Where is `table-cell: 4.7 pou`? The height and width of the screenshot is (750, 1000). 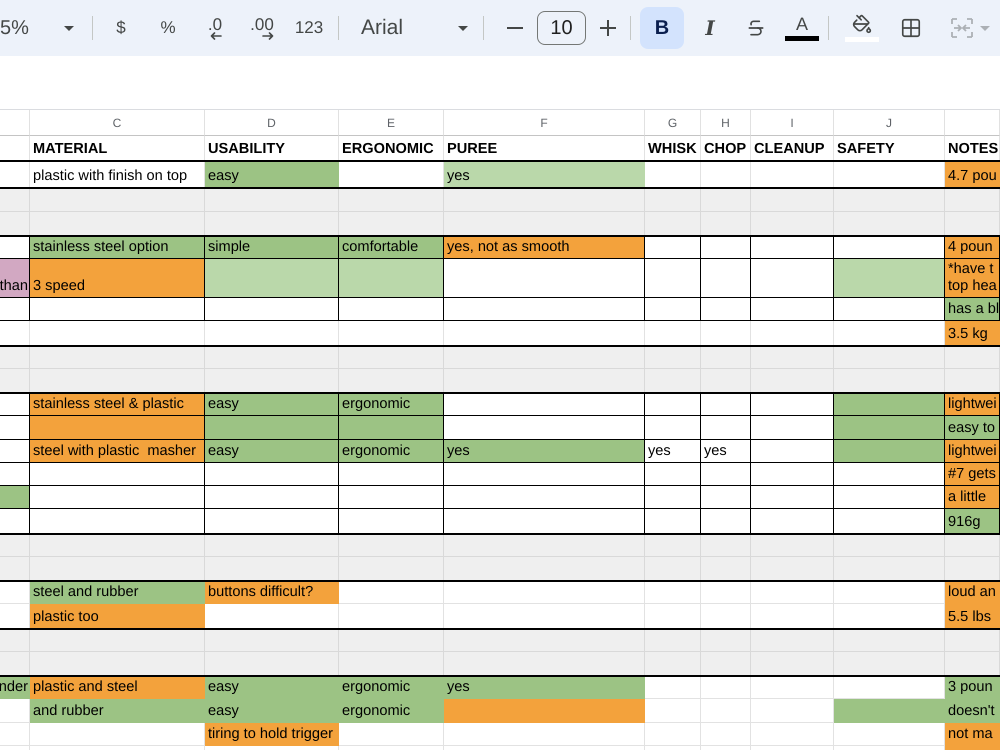 table-cell: 4.7 pou is located at coordinates (972, 175).